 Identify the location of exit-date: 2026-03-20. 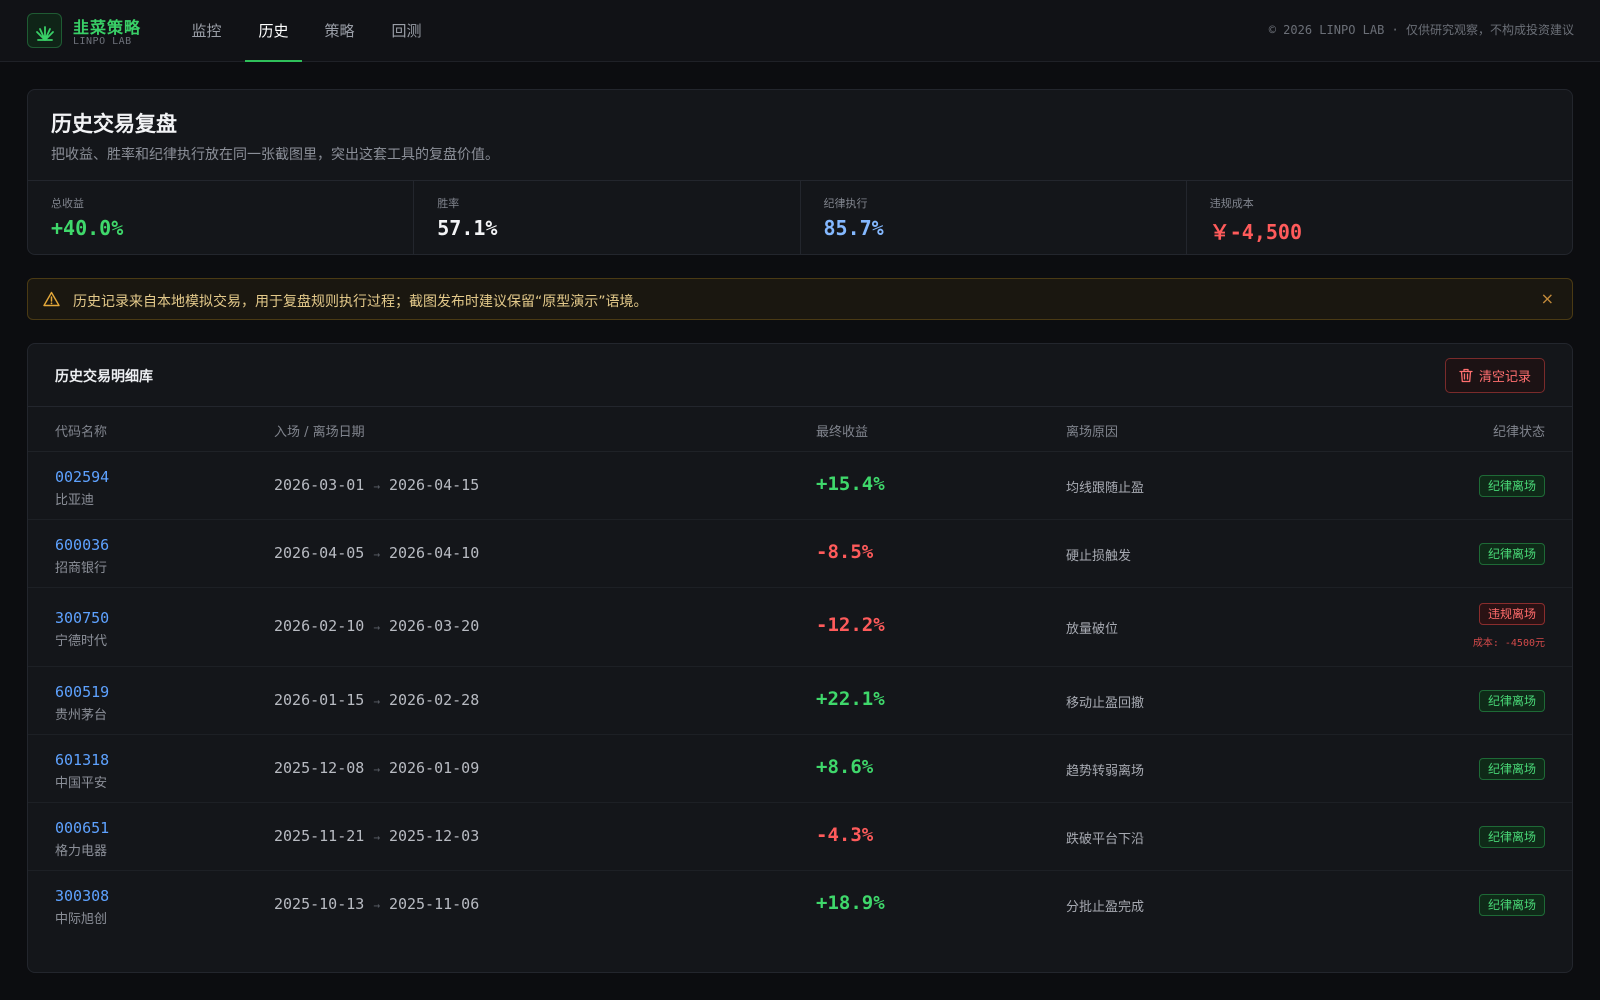
(434, 626).